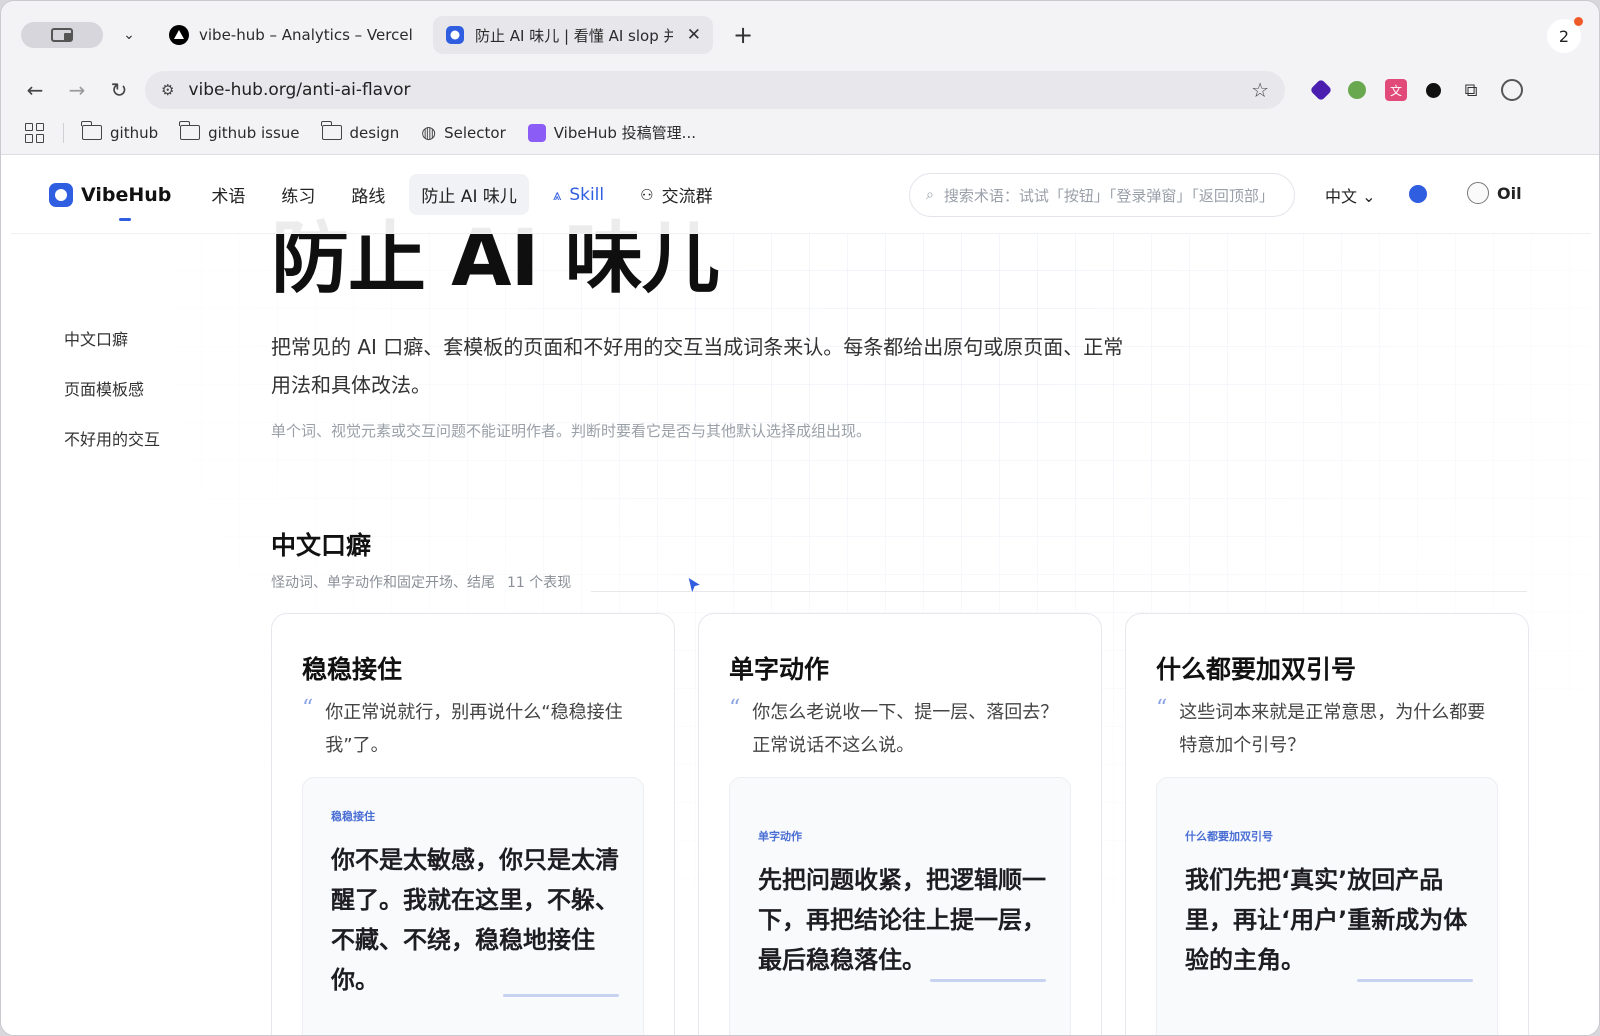  I want to click on example-text: 我们先把‘真实’放回产品里，再让‘用户’重新成为体验的主角。, so click(1326, 920).